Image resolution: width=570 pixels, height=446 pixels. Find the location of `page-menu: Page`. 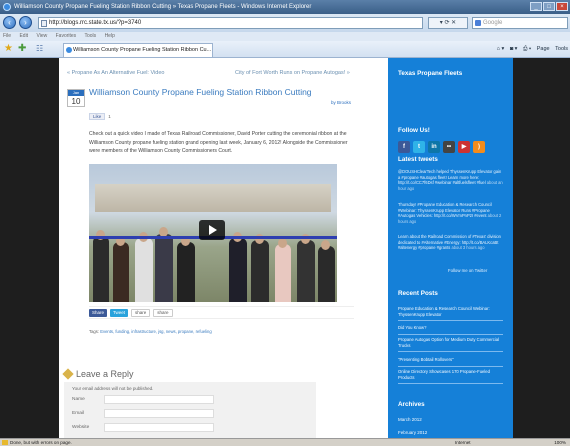

page-menu: Page is located at coordinates (543, 49).